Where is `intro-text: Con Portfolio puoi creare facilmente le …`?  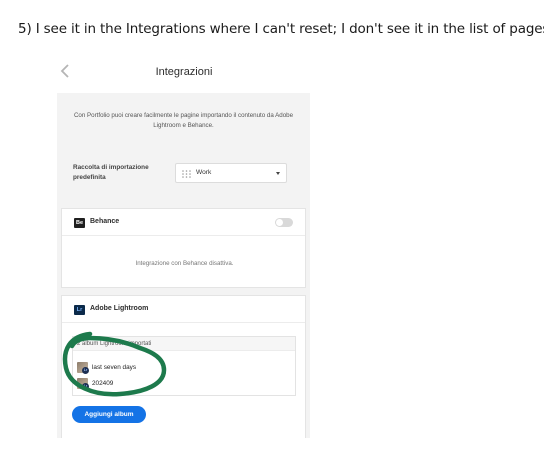 intro-text: Con Portfolio puoi creare facilmente le … is located at coordinates (183, 120).